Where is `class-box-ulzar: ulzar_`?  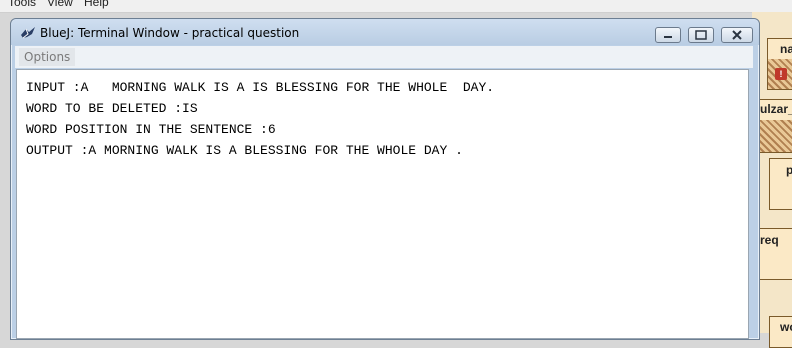
class-box-ulzar: ulzar_ is located at coordinates (774, 126).